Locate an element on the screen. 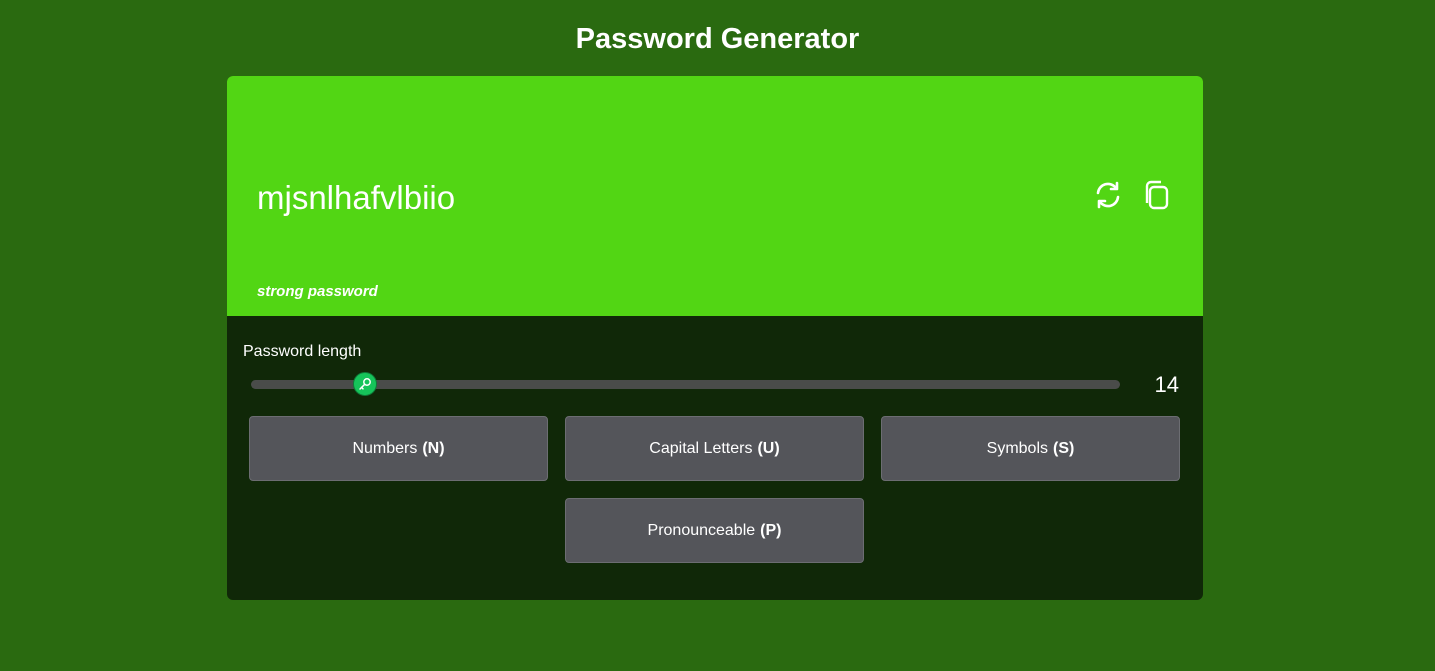  copy-icon is located at coordinates (1157, 195).